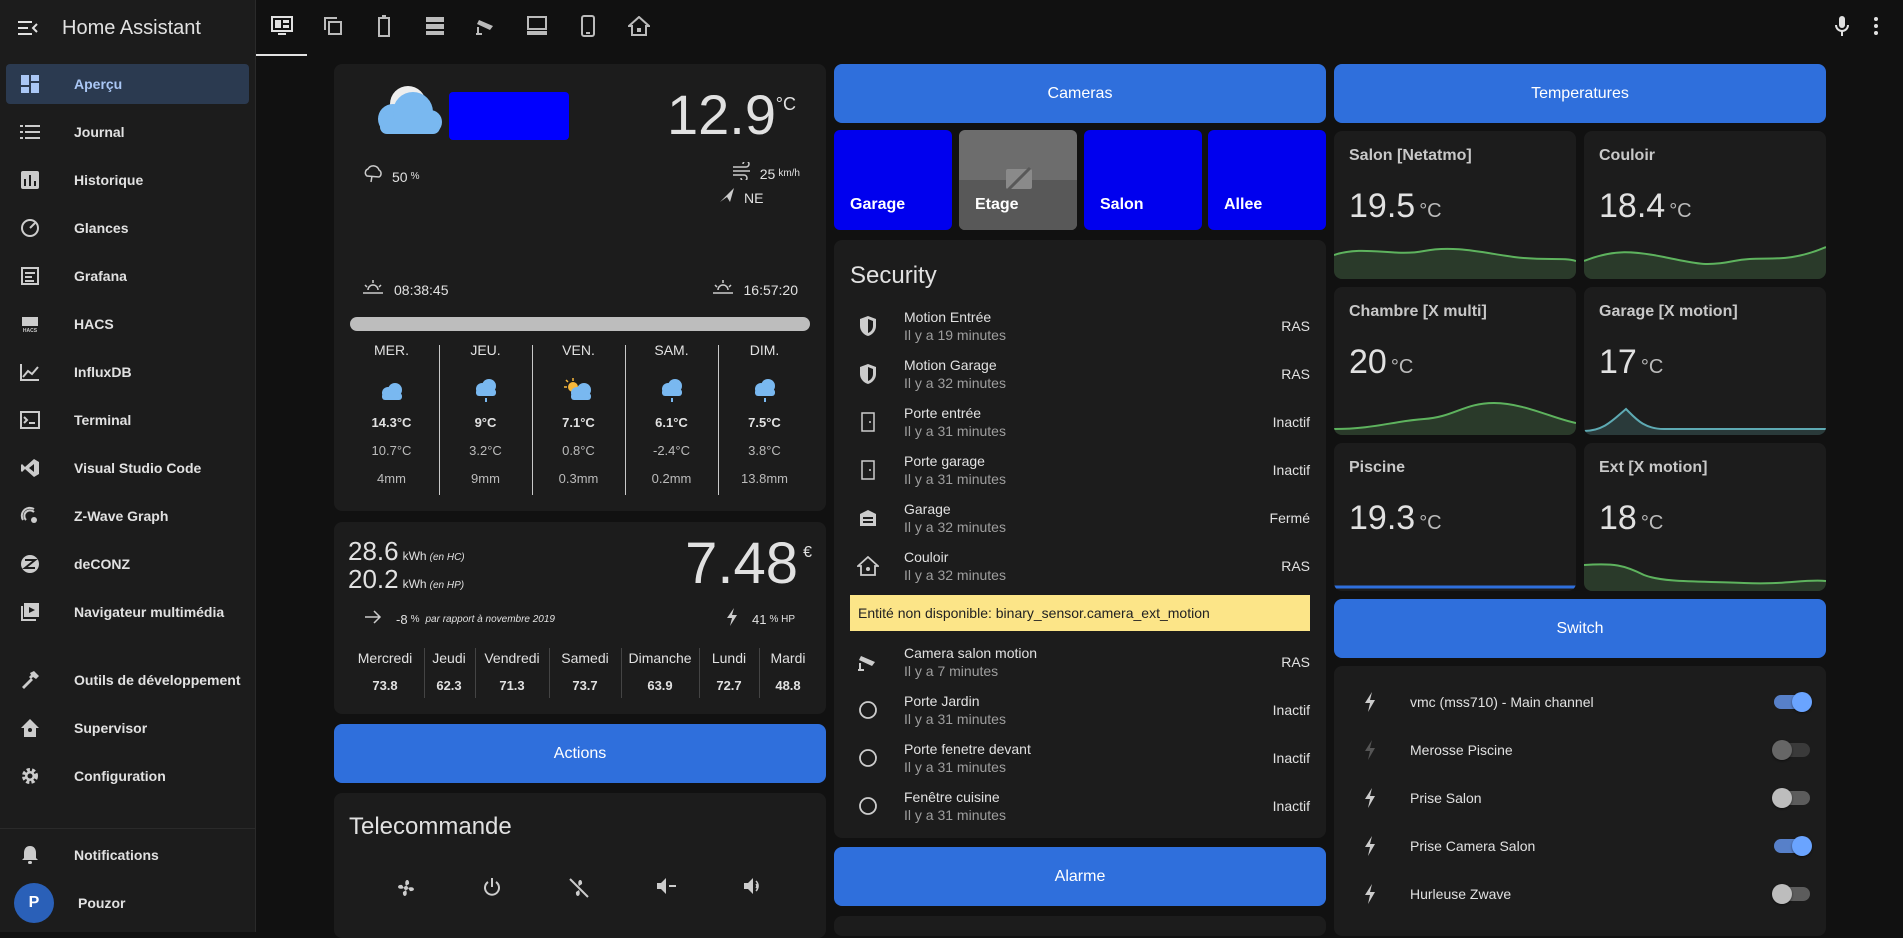 This screenshot has width=1903, height=938. I want to click on temp-tile-label: Chambre [X multi], so click(1418, 311).